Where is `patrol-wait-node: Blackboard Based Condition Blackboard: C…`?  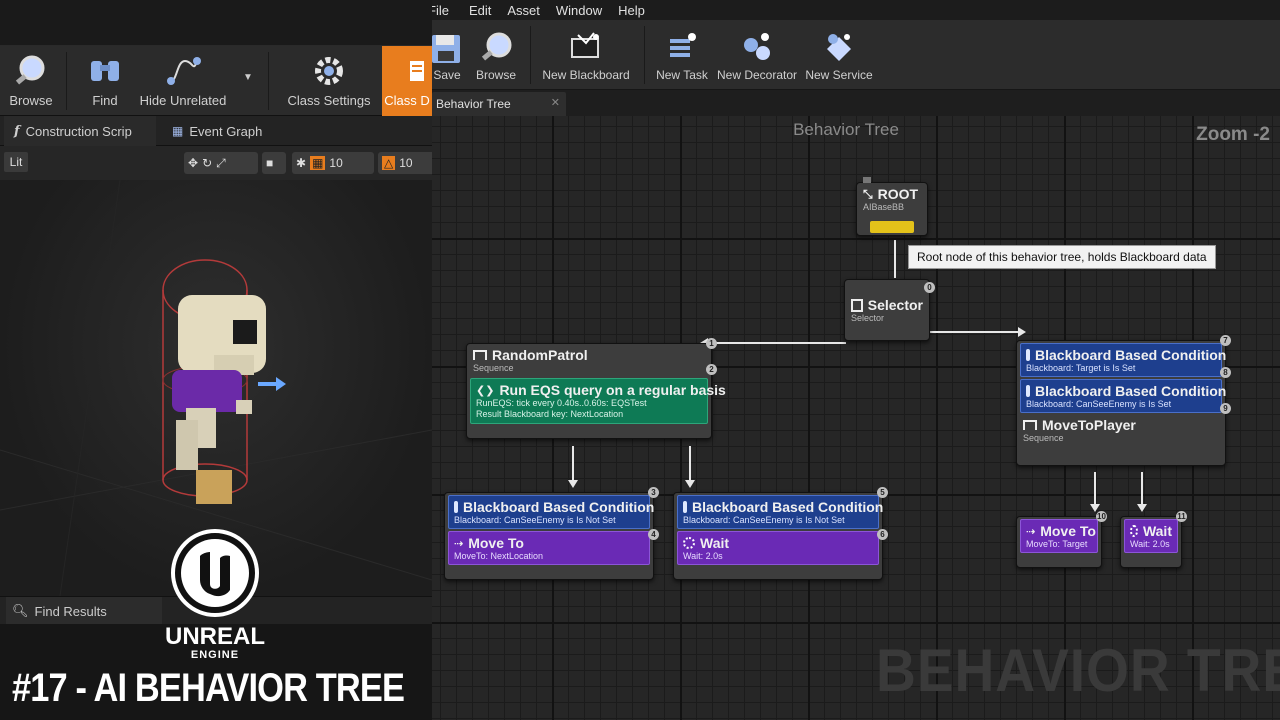 patrol-wait-node: Blackboard Based Condition Blackboard: C… is located at coordinates (780, 533).